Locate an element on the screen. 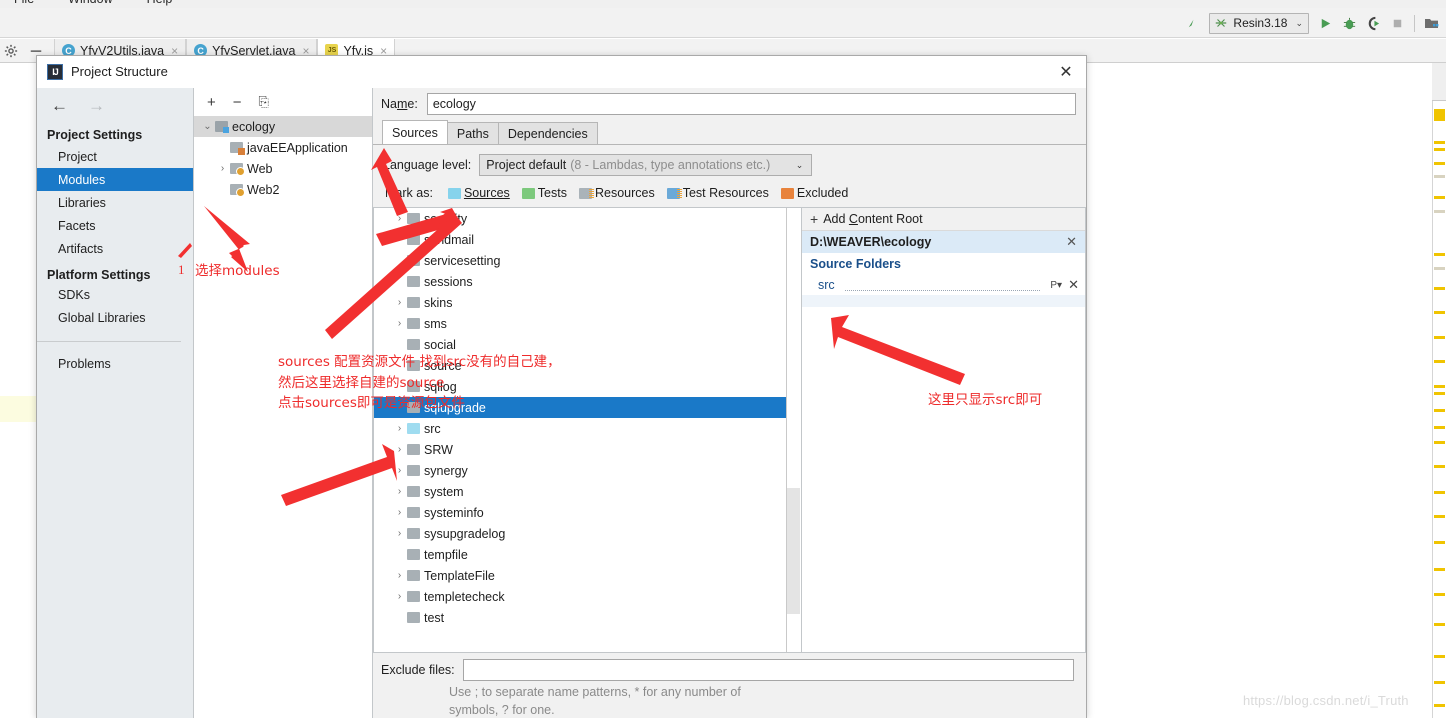  tree-row: sessions is located at coordinates (587, 281).